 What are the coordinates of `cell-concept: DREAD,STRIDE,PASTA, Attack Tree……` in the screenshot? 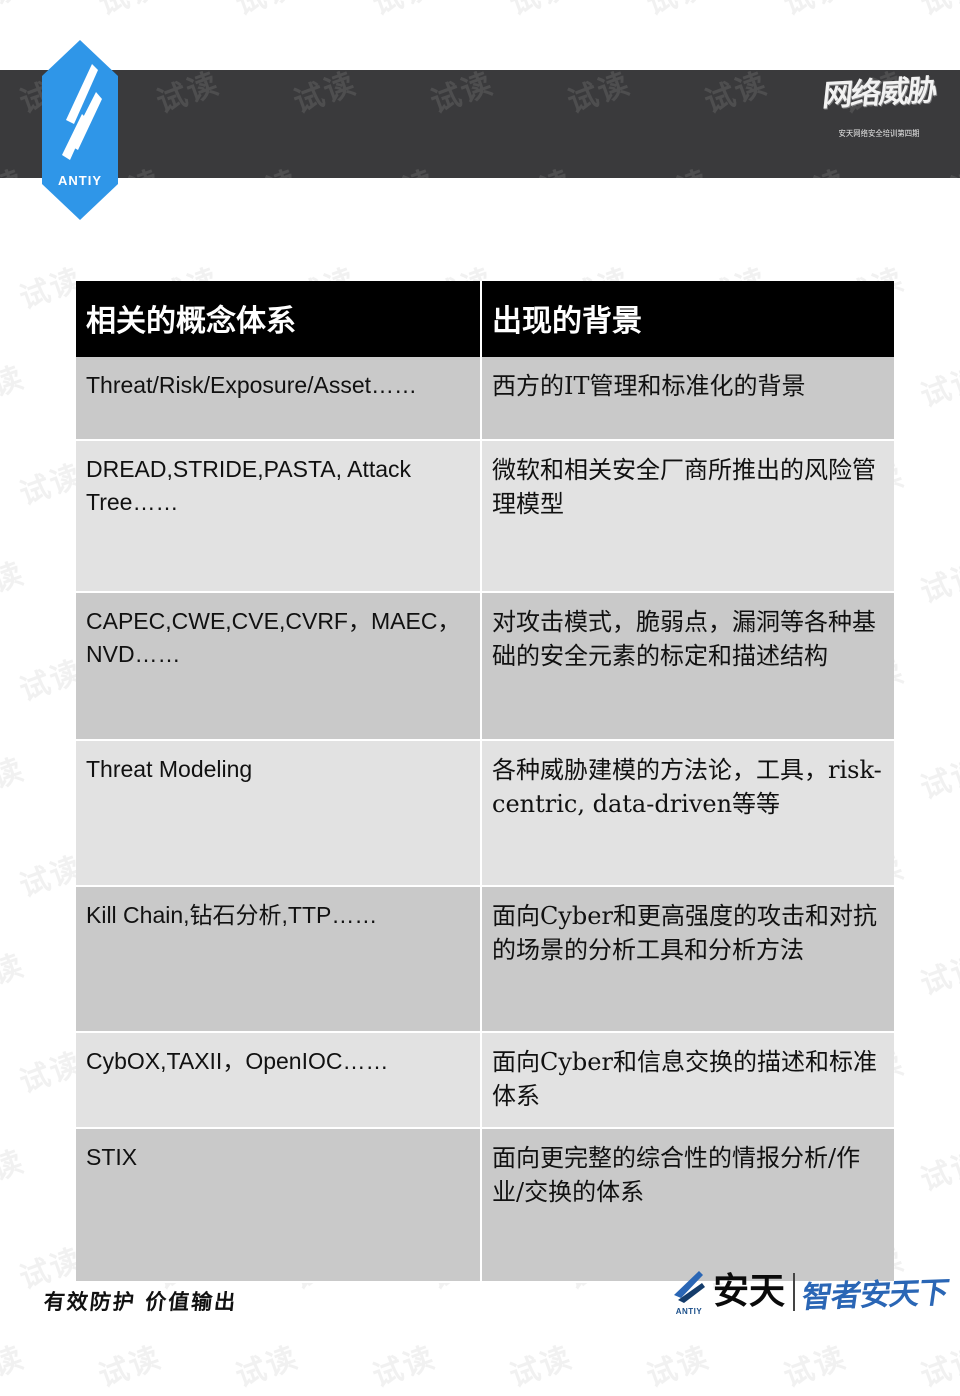 It's located at (278, 517).